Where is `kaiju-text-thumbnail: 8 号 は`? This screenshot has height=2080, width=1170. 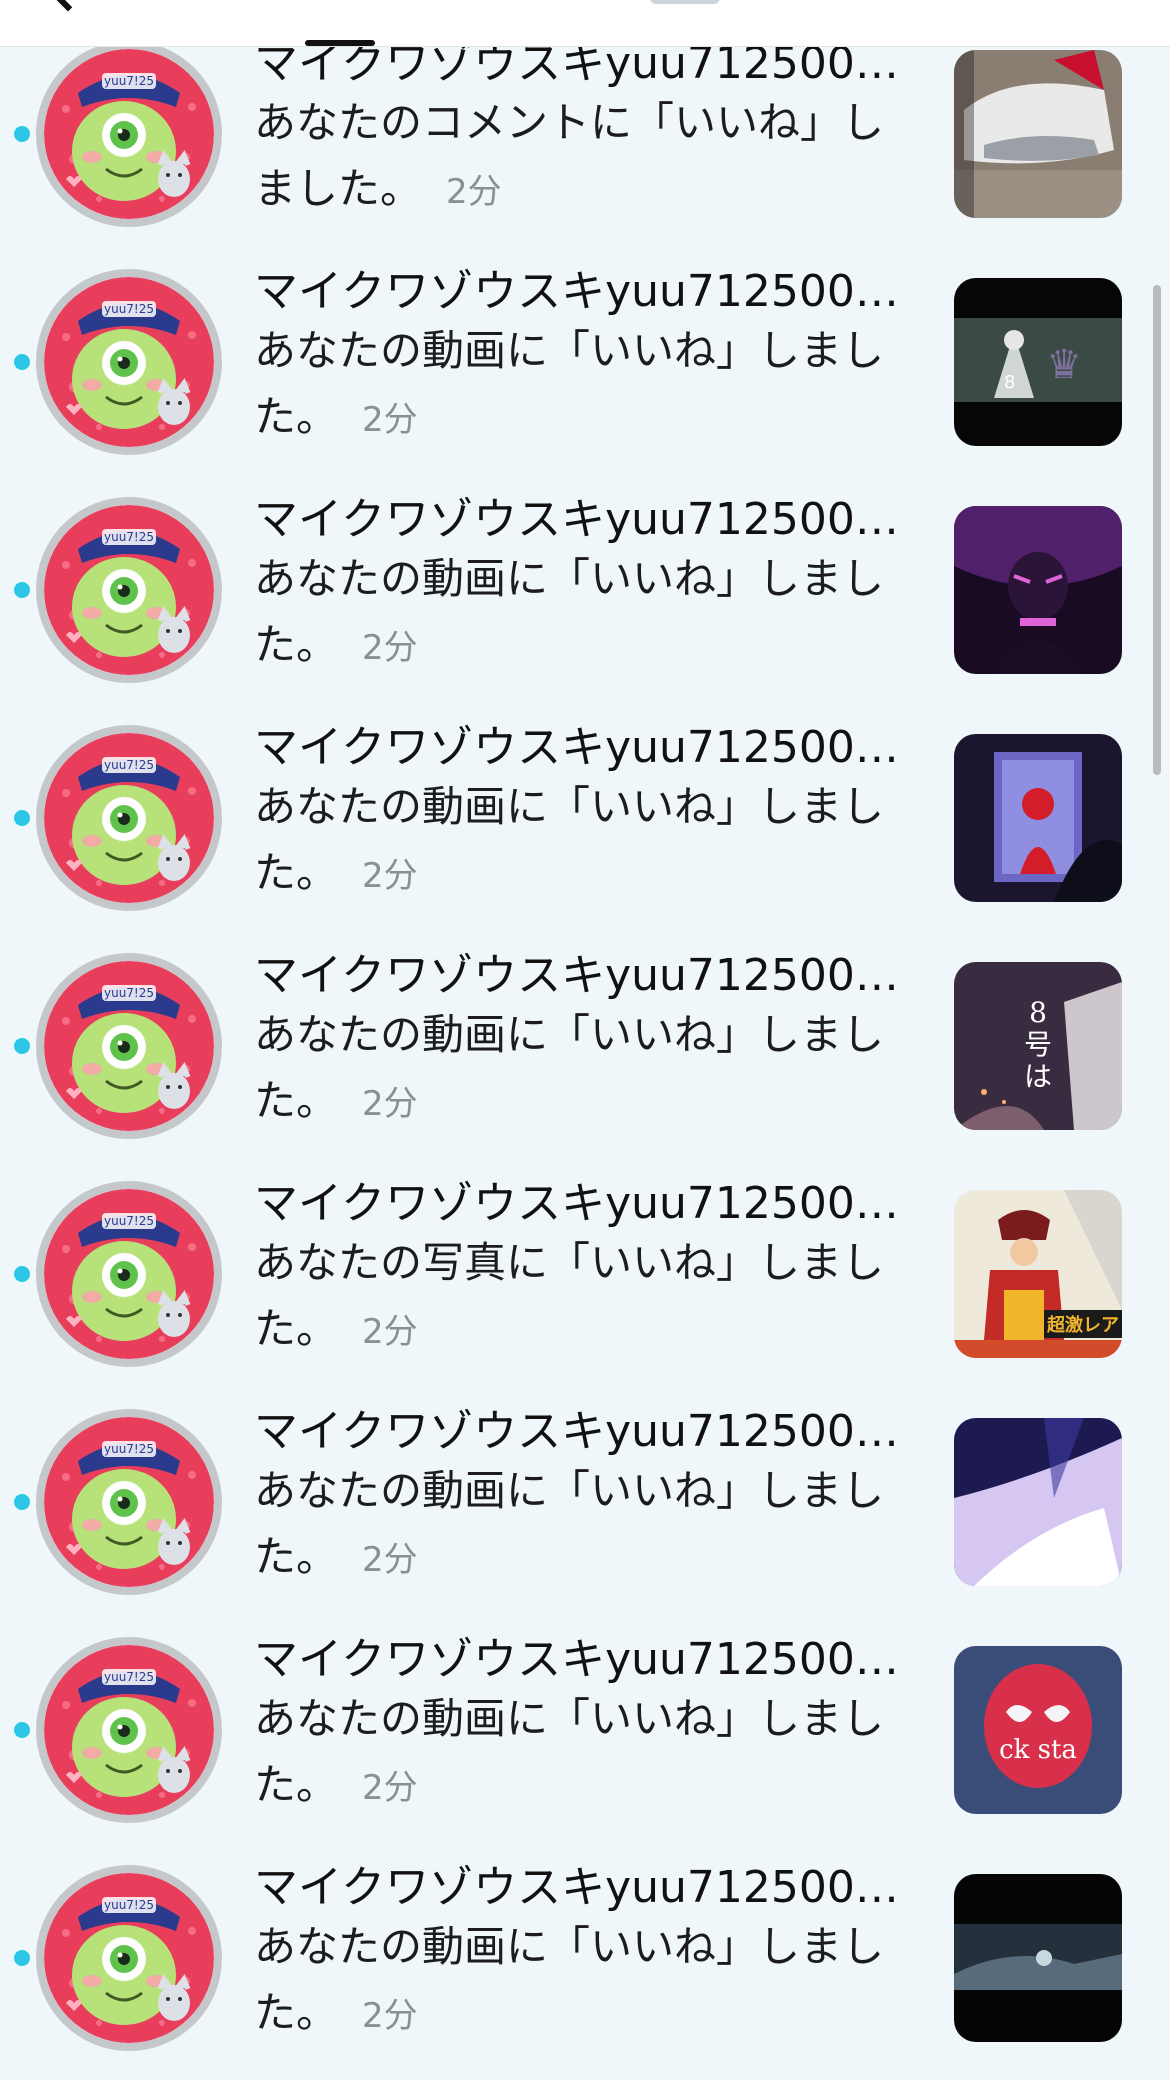
kaiju-text-thumbnail: 8 号 は is located at coordinates (1038, 1046).